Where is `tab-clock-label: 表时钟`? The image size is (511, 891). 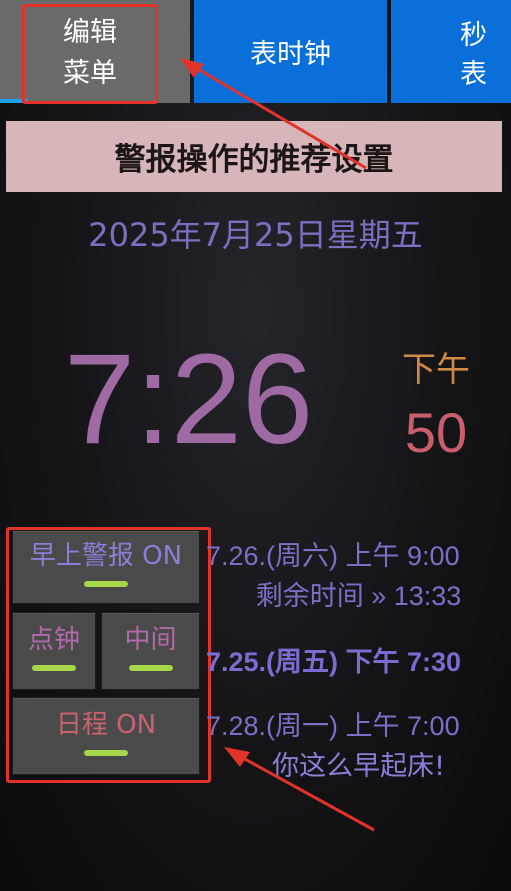 tab-clock-label: 表时钟 is located at coordinates (290, 54).